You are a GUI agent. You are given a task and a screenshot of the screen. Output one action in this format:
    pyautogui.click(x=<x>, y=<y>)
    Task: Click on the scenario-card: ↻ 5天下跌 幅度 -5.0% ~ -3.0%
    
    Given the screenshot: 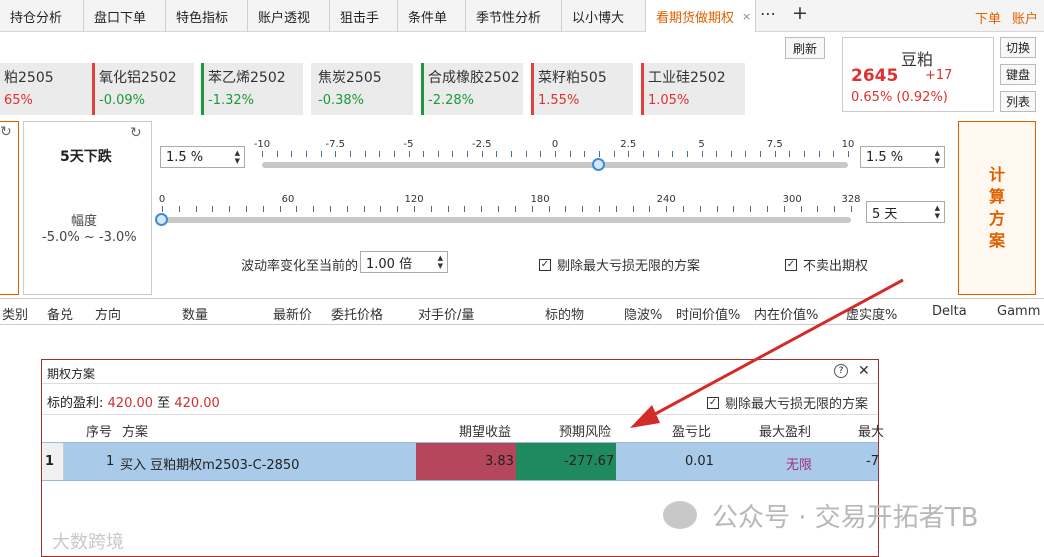 What is the action you would take?
    pyautogui.click(x=87, y=208)
    